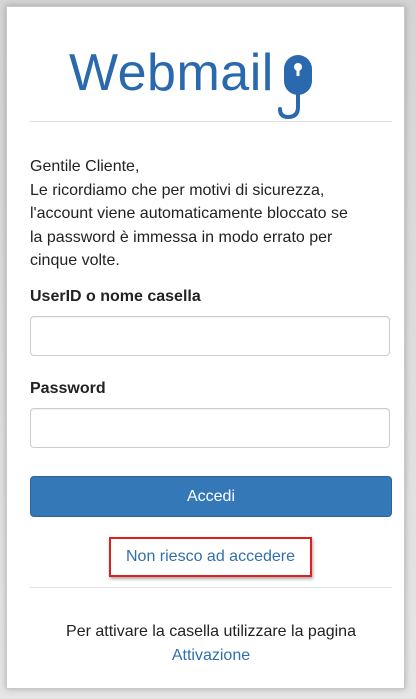 Image resolution: width=416 pixels, height=699 pixels. What do you see at coordinates (211, 496) in the screenshot?
I see `login-button: Accedi` at bounding box center [211, 496].